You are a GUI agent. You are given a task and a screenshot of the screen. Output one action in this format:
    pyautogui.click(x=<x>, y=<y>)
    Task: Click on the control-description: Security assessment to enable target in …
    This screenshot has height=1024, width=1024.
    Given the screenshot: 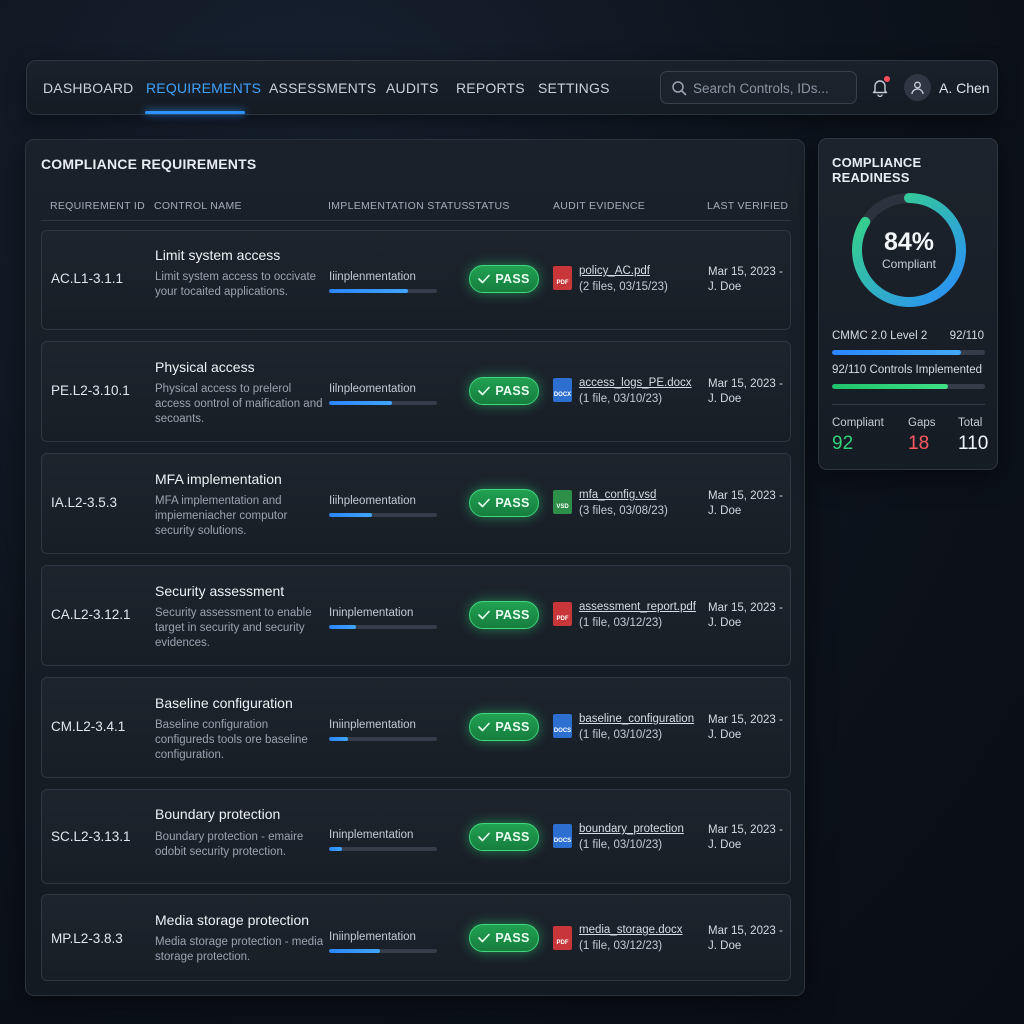 What is the action you would take?
    pyautogui.click(x=233, y=628)
    